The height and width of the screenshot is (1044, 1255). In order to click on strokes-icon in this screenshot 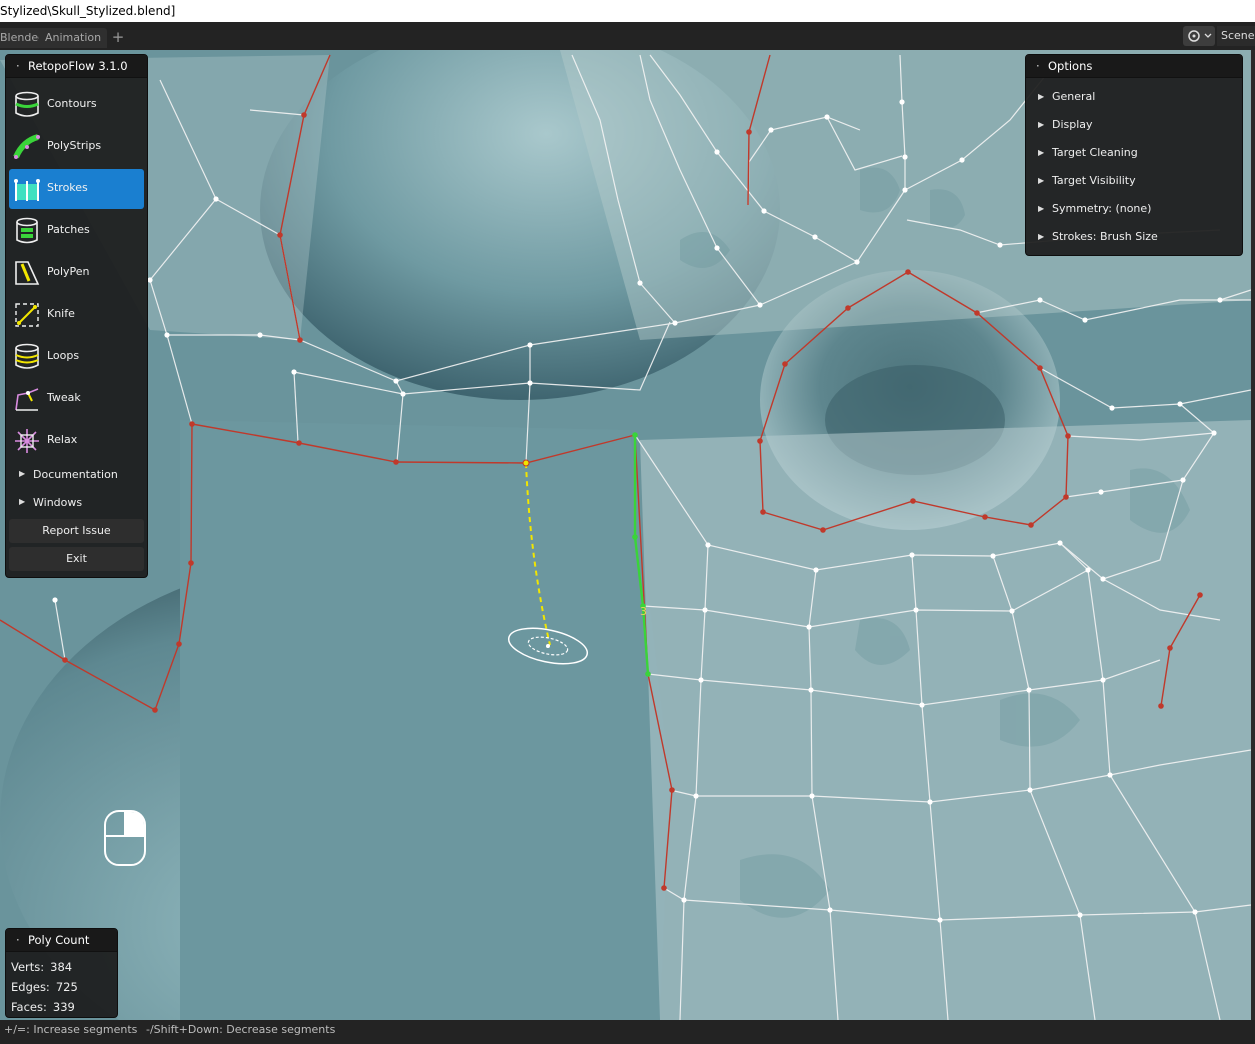, I will do `click(27, 190)`.